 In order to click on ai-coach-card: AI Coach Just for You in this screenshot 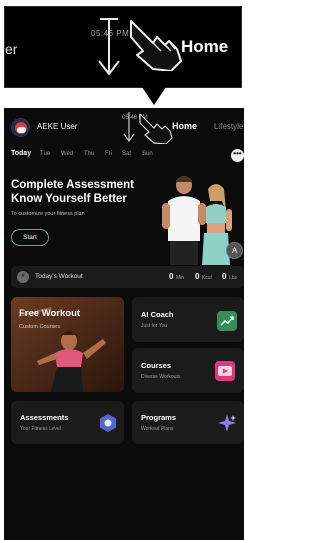, I will do `click(188, 319)`.